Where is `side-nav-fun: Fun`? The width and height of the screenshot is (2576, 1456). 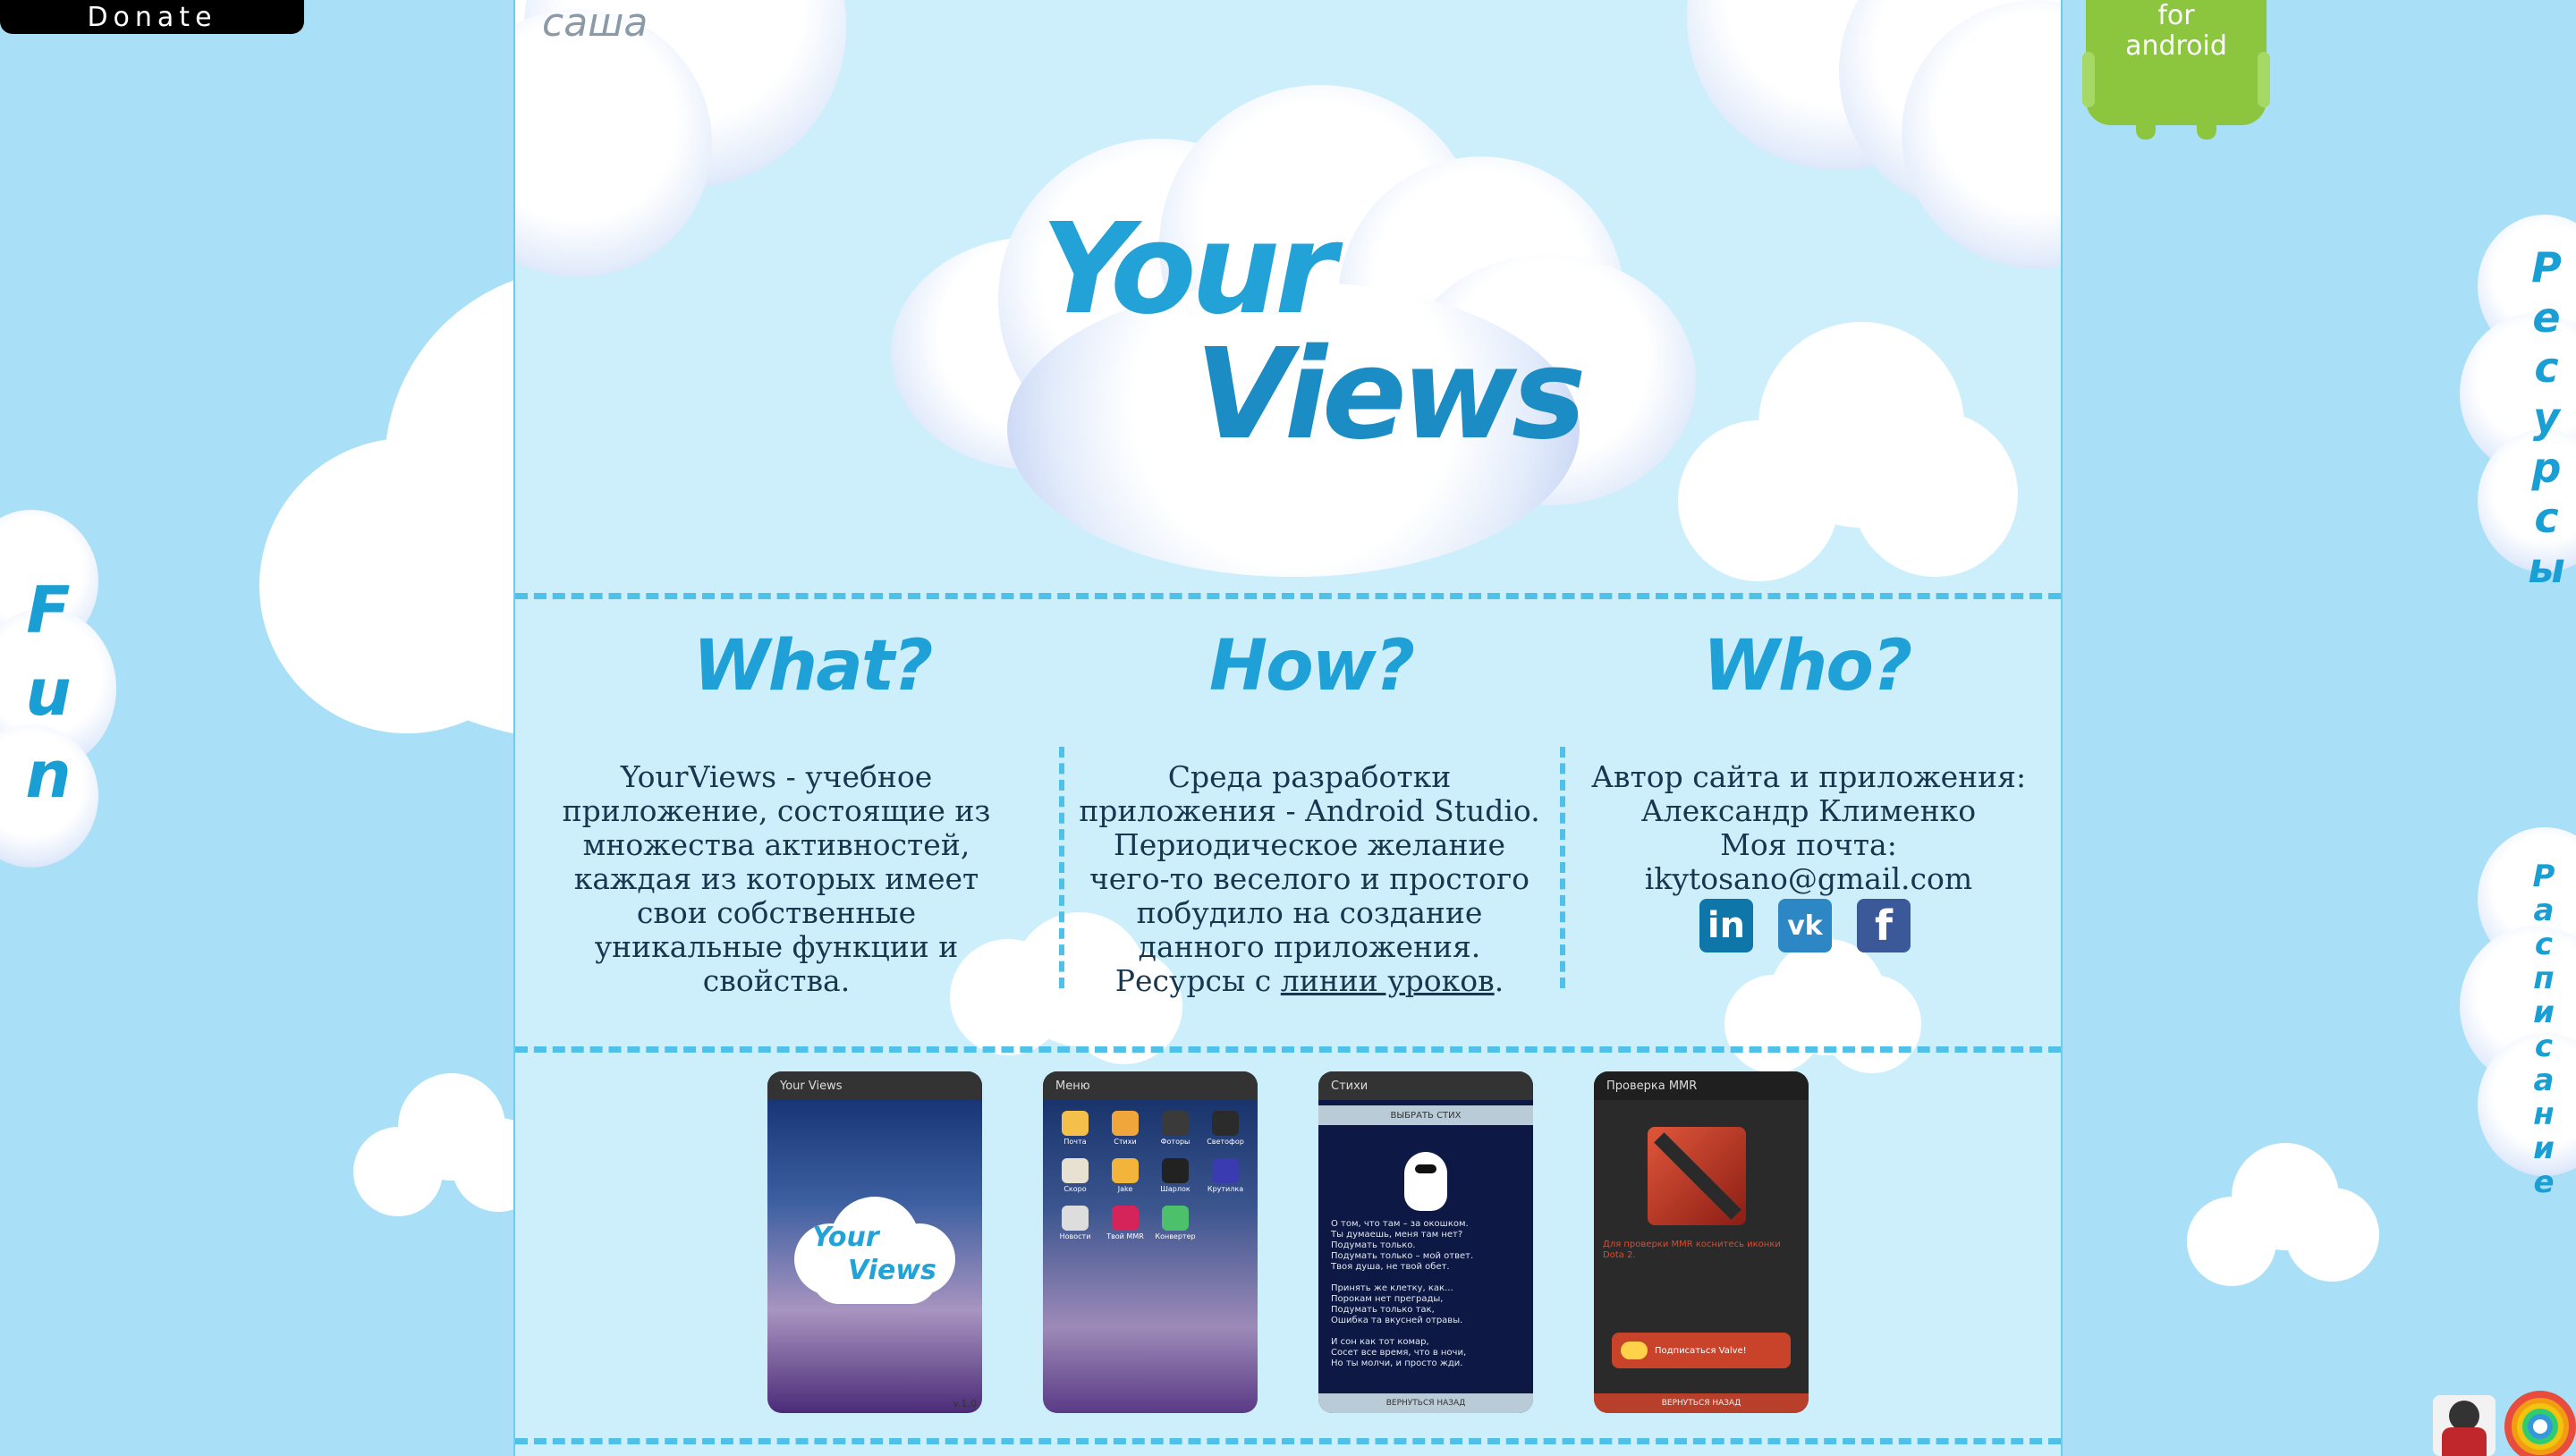
side-nav-fun: Fun is located at coordinates (48, 695).